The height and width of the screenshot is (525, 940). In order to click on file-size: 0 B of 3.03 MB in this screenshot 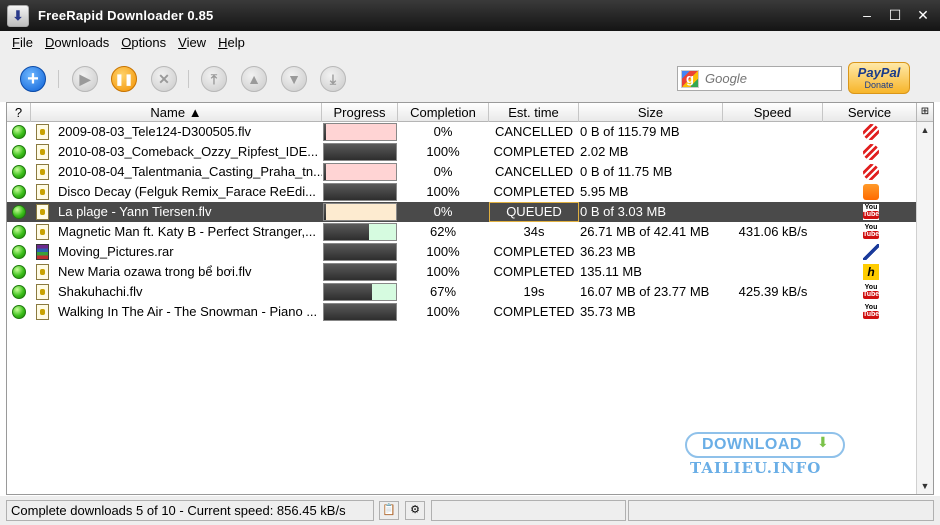, I will do `click(623, 211)`.